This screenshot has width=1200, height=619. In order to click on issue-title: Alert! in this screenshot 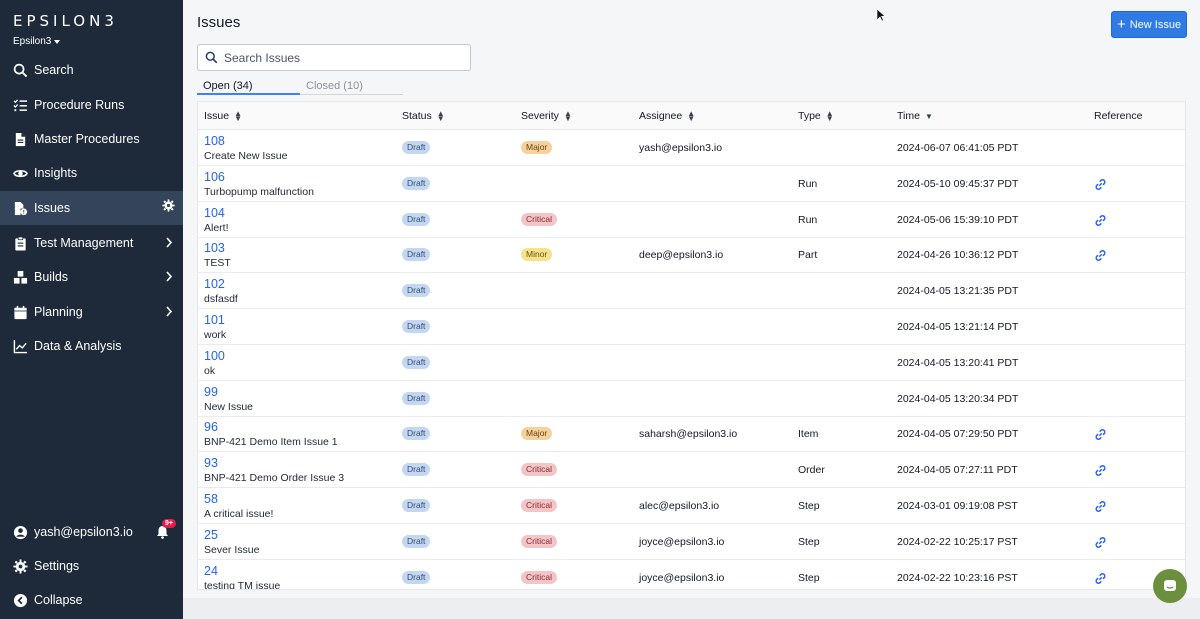, I will do `click(216, 227)`.